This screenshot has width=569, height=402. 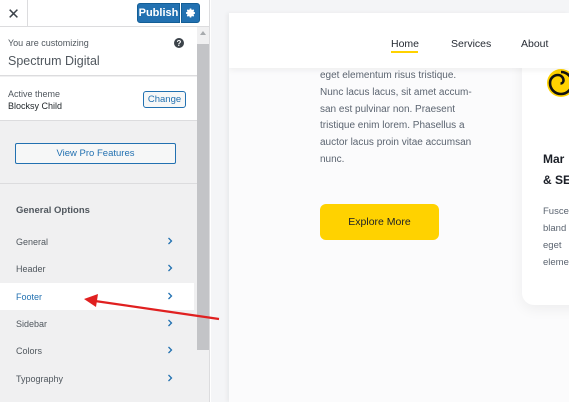 What do you see at coordinates (158, 13) in the screenshot?
I see `publish-button: Publish` at bounding box center [158, 13].